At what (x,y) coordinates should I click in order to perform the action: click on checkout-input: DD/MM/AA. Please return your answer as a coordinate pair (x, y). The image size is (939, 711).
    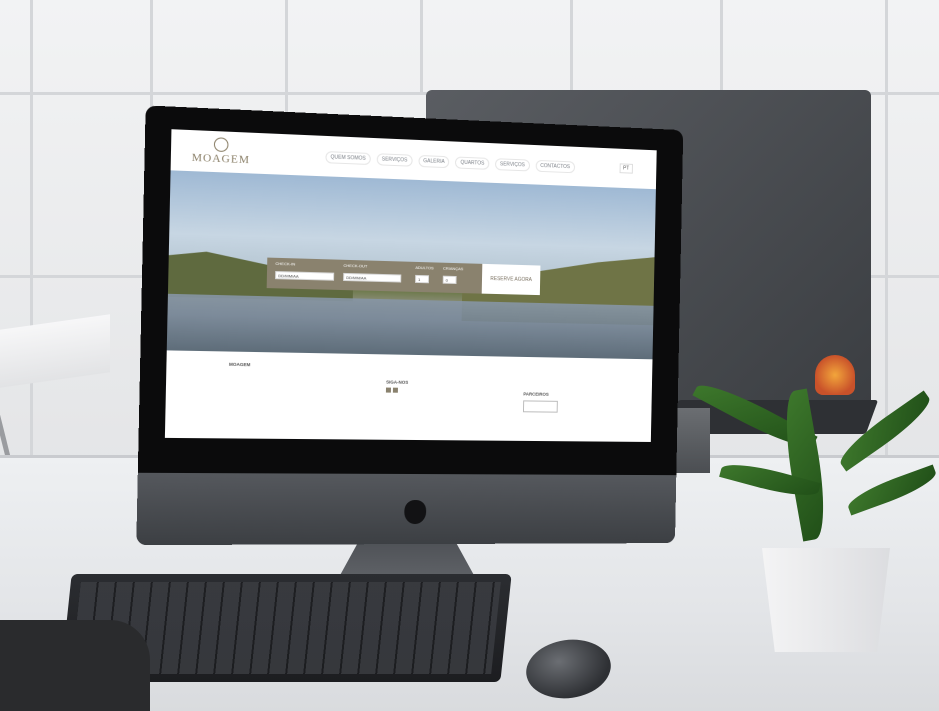
    Looking at the image, I should click on (372, 278).